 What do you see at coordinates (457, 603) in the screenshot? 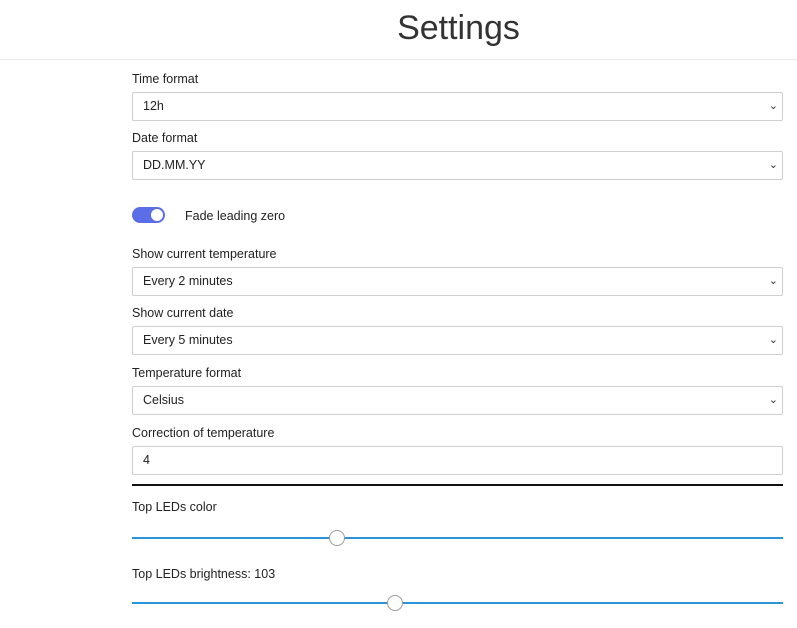
I see `top-leds-brightness-slider` at bounding box center [457, 603].